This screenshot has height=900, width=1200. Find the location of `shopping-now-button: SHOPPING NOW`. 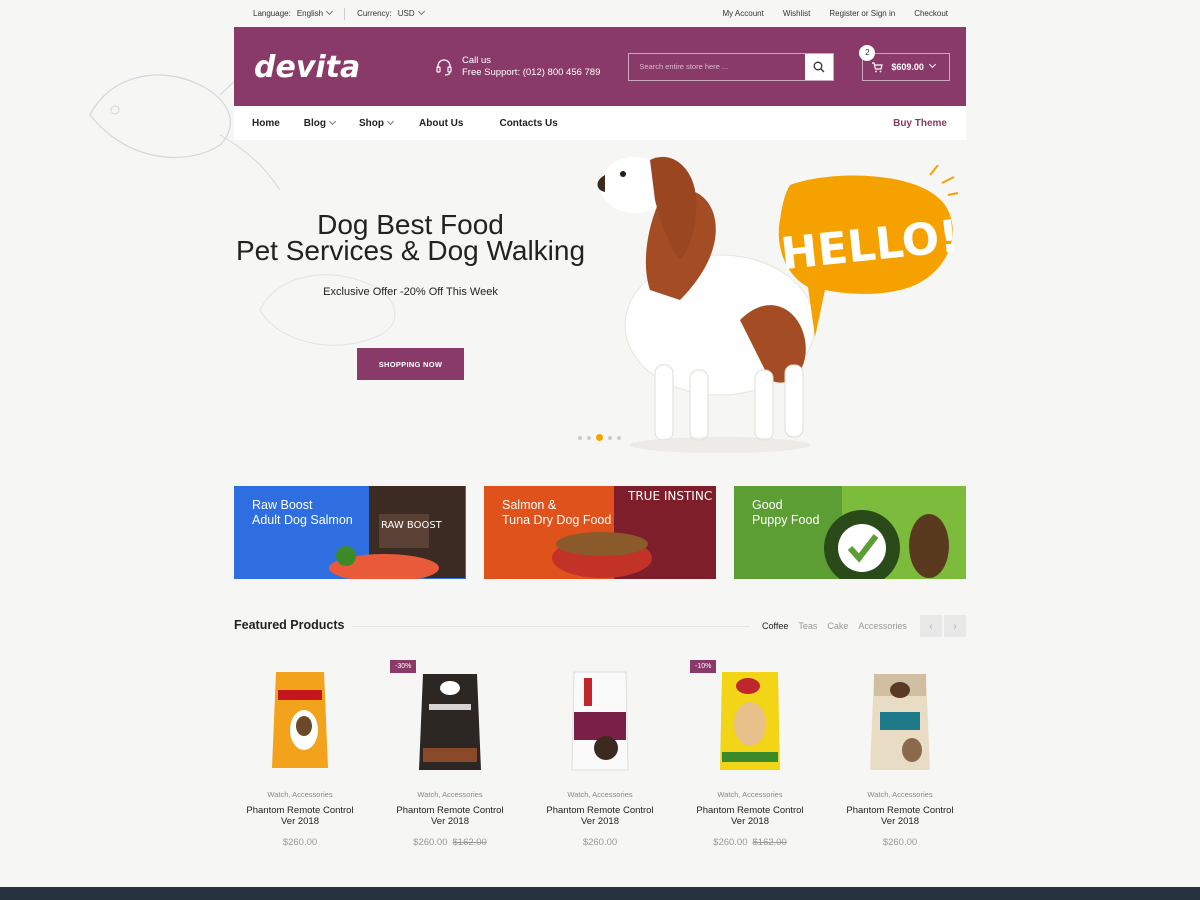

shopping-now-button: SHOPPING NOW is located at coordinates (410, 364).